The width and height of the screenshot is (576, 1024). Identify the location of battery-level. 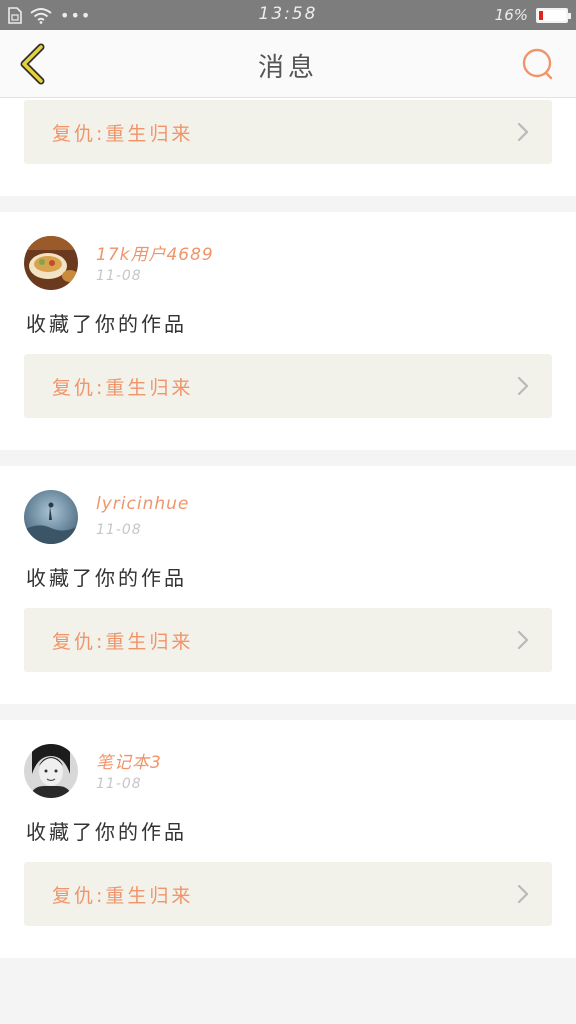
(541, 15).